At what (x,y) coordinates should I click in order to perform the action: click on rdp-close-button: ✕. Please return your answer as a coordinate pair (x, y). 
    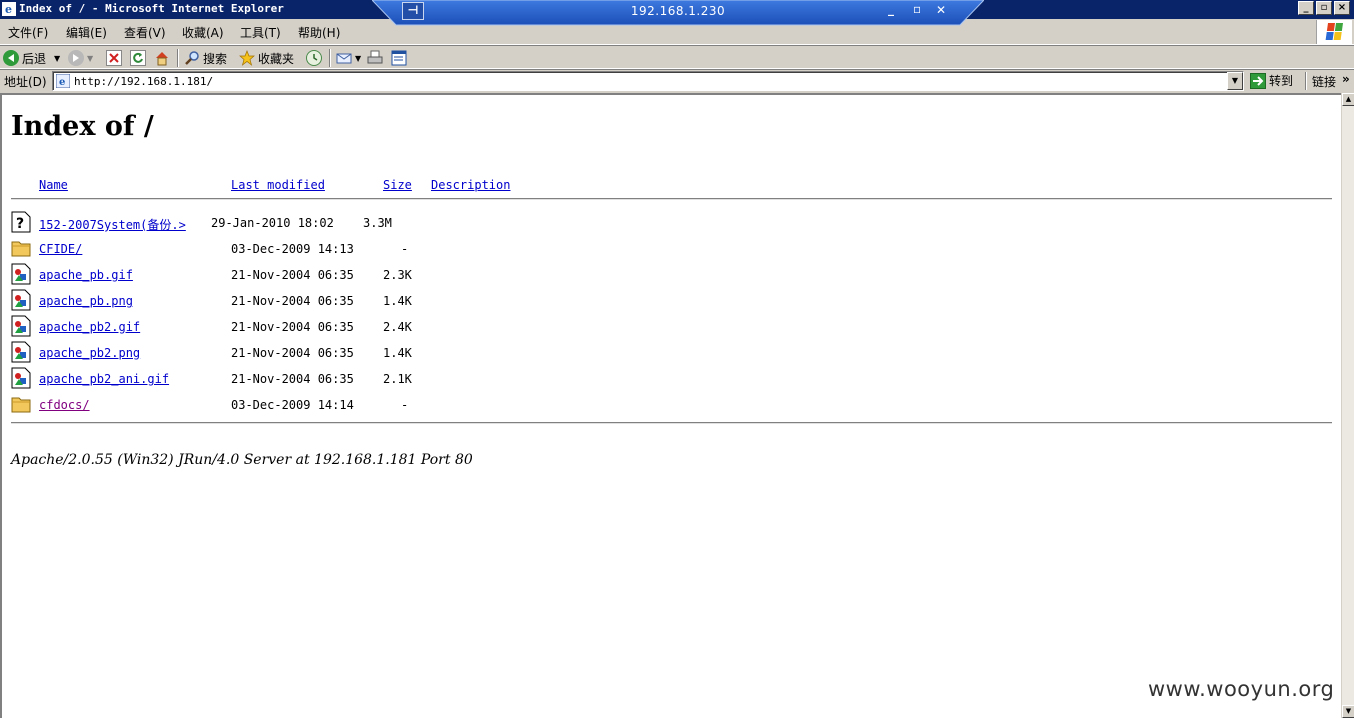
    Looking at the image, I should click on (941, 10).